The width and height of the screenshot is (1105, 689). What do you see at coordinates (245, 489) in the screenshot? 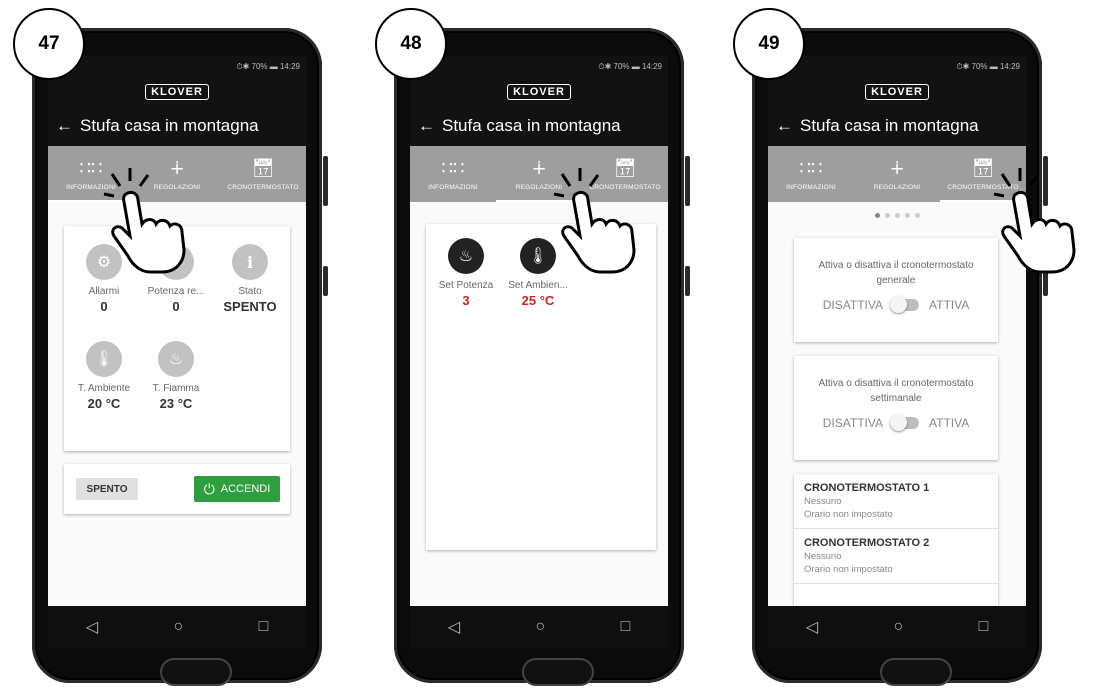
I see `accendi-label: ACCENDI` at bounding box center [245, 489].